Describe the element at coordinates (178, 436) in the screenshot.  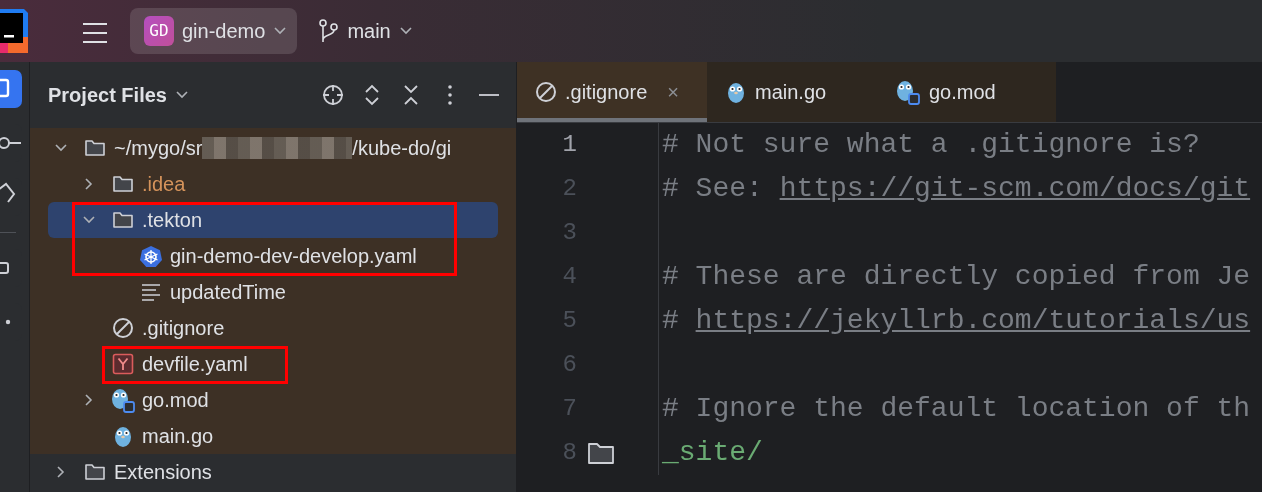
I see `item-label: main.go` at that location.